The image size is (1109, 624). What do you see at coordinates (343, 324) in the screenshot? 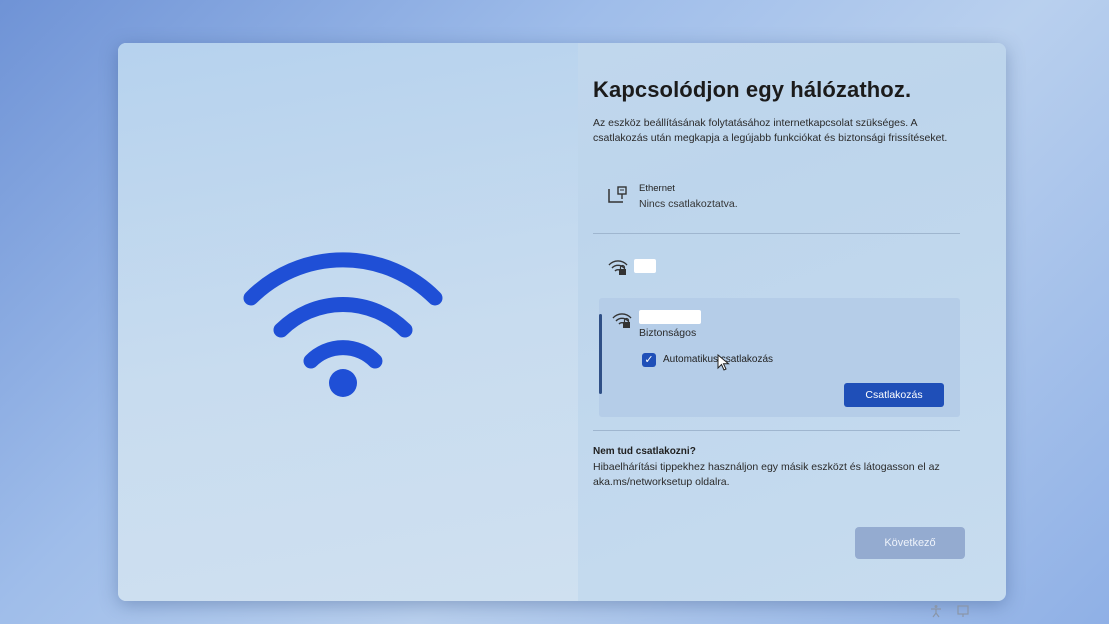
I see `wifi-illustration-icon` at bounding box center [343, 324].